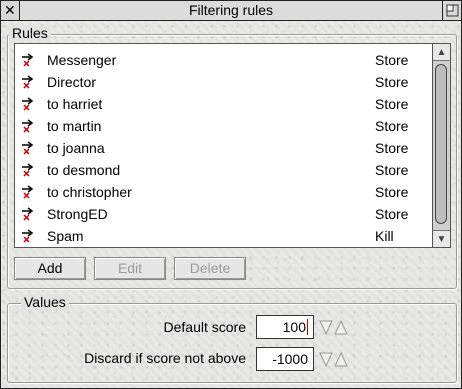 The width and height of the screenshot is (462, 389). Describe the element at coordinates (45, 302) in the screenshot. I see `values-group-label: Values` at that location.